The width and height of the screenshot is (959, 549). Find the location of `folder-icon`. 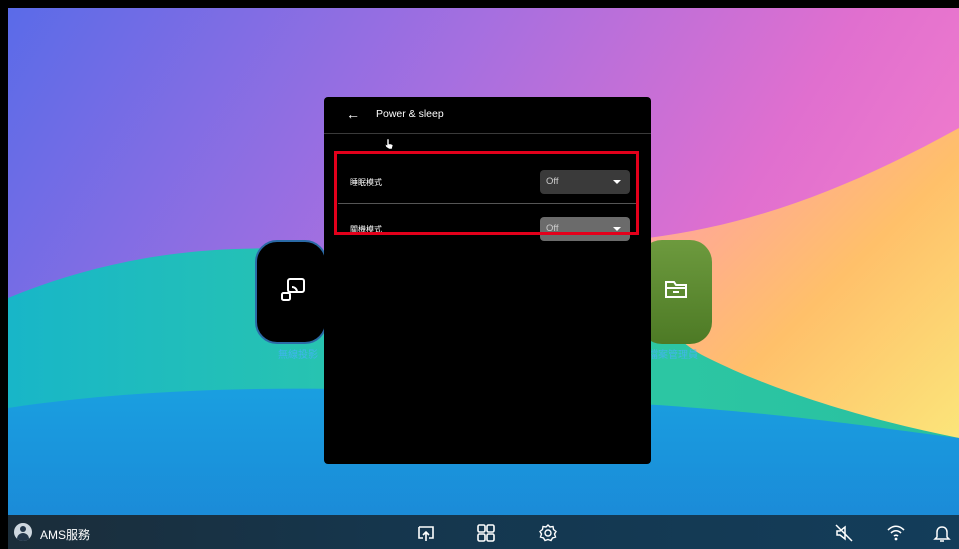

folder-icon is located at coordinates (676, 289).